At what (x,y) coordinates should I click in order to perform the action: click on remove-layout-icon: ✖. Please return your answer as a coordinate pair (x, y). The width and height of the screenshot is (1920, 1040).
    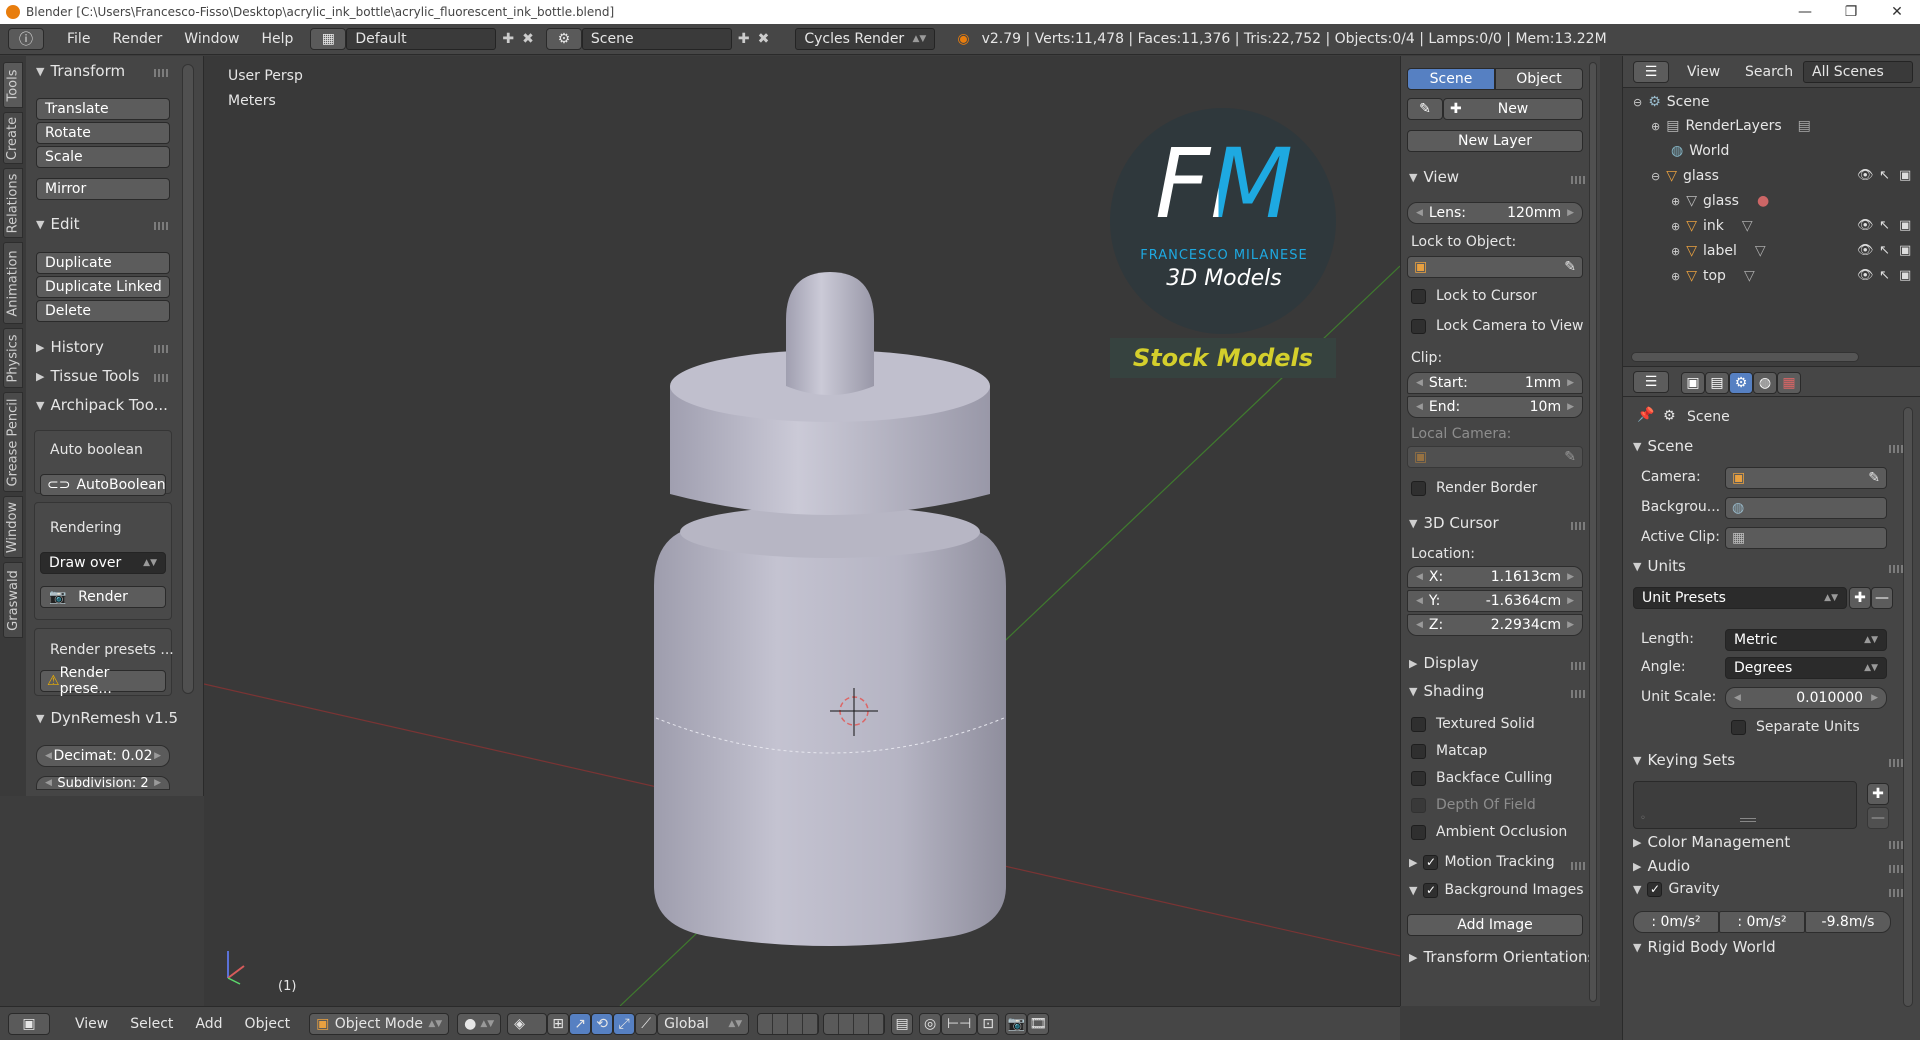
    Looking at the image, I should click on (528, 39).